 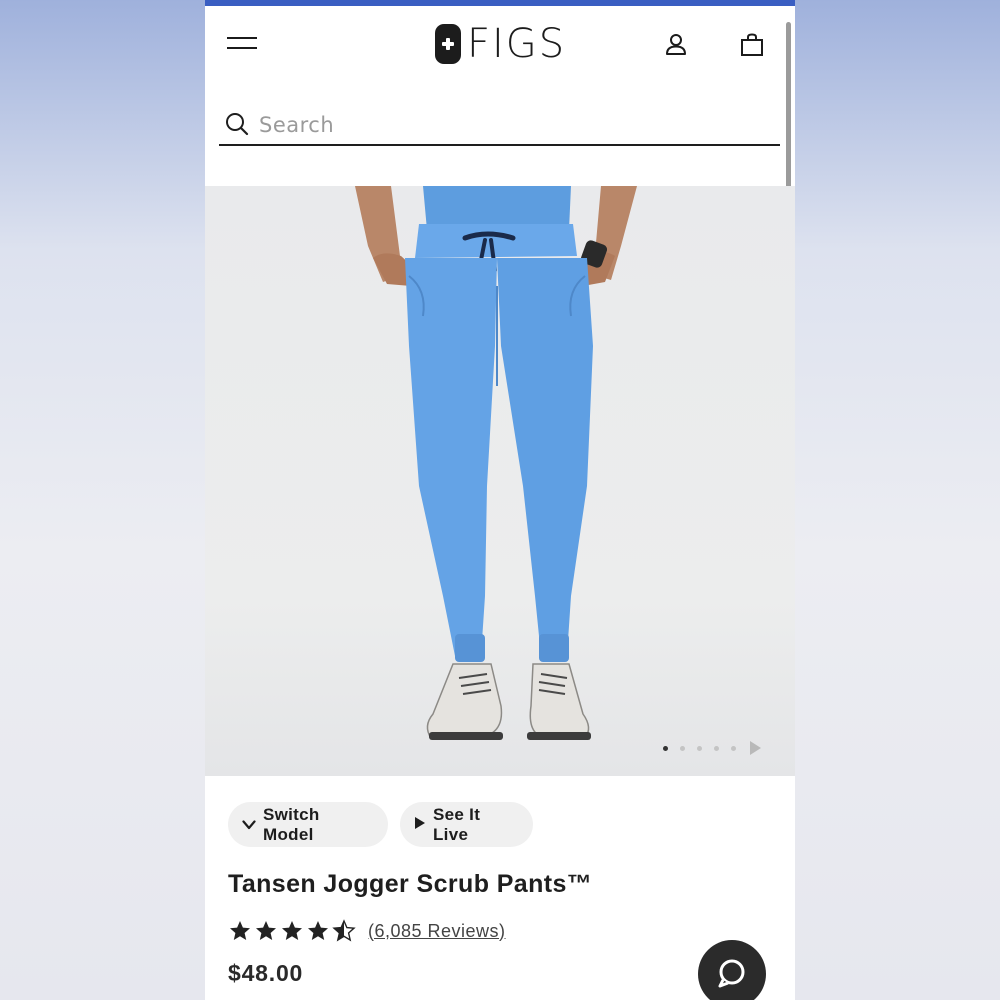 I want to click on see-it-live-label: See It Live, so click(x=457, y=824).